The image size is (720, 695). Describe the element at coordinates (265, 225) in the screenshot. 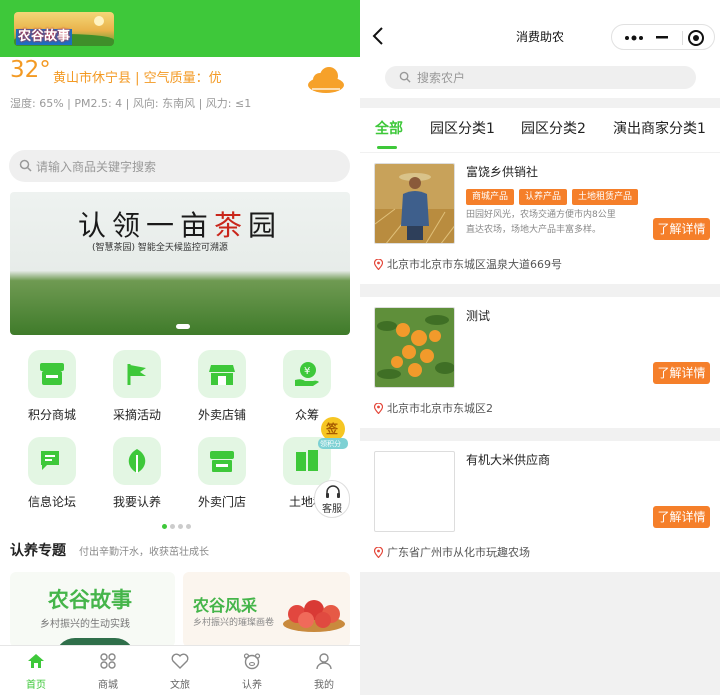

I see `banner-title-part2: 园` at that location.